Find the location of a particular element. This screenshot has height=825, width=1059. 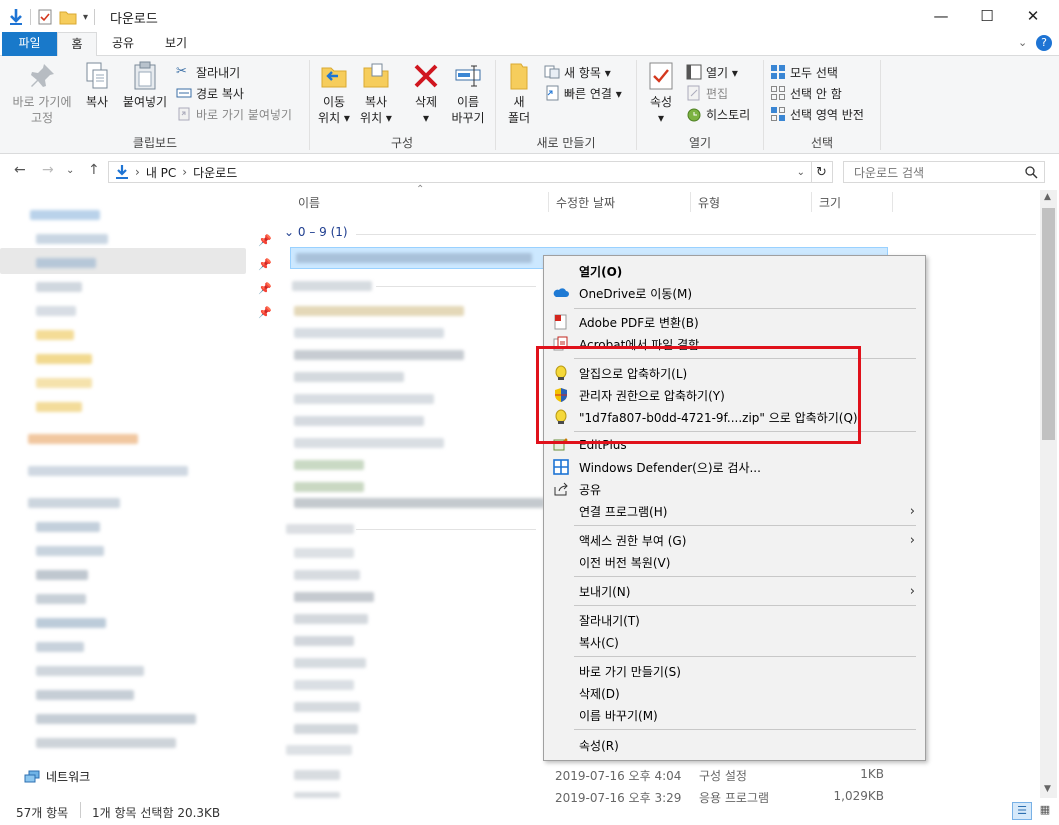

invert-selection-button: 선택 영역 반전 is located at coordinates (817, 114).